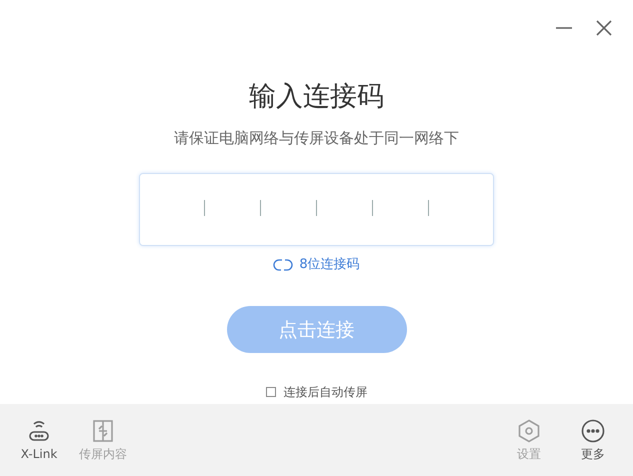 Image resolution: width=633 pixels, height=476 pixels. I want to click on nav-button: X-Link, so click(39, 440).